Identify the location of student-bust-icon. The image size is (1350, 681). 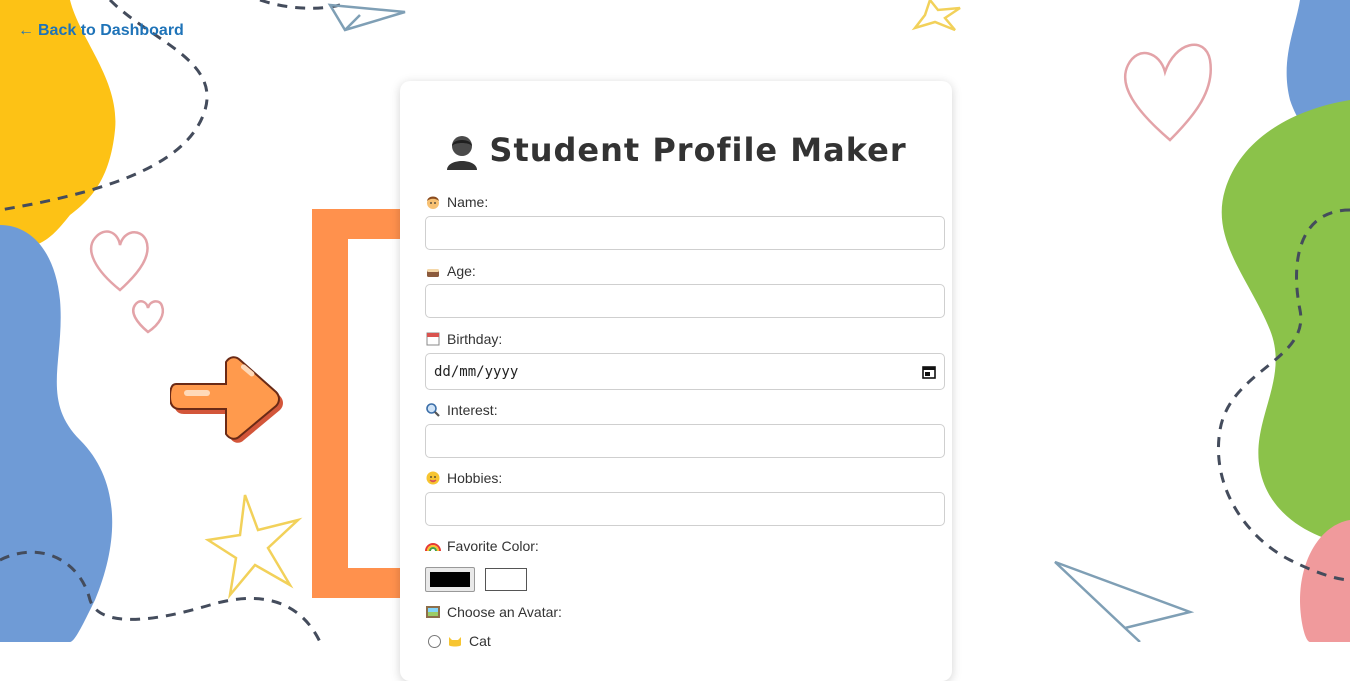
(462, 153).